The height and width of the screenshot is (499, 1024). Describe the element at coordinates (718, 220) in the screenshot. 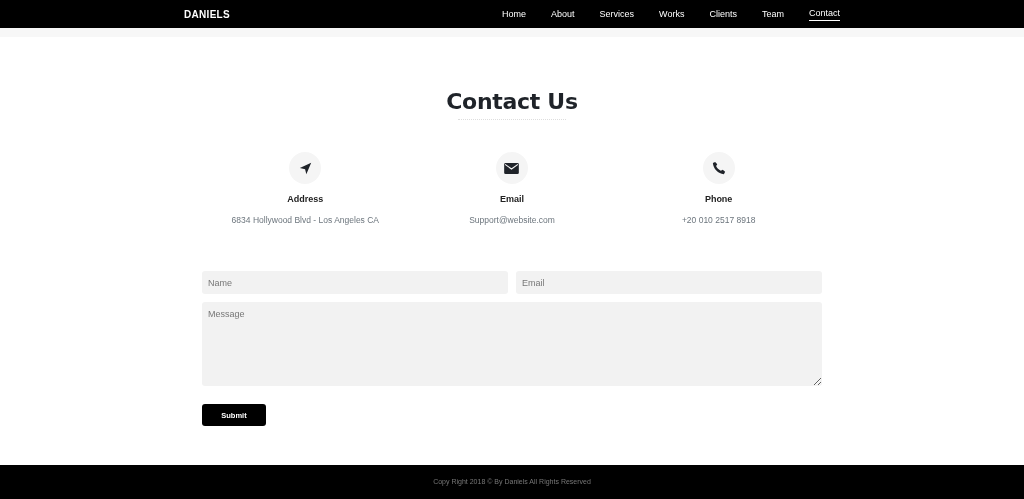

I see `contact-value: +20 010 2517 8918` at that location.